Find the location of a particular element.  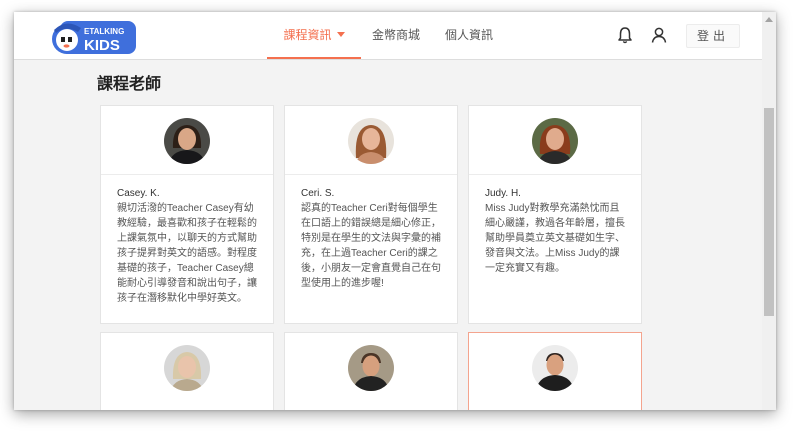

top-navbar: ETALKING KIDS 課程資訊 金幣商城 個人資訊 登出 is located at coordinates (388, 36).